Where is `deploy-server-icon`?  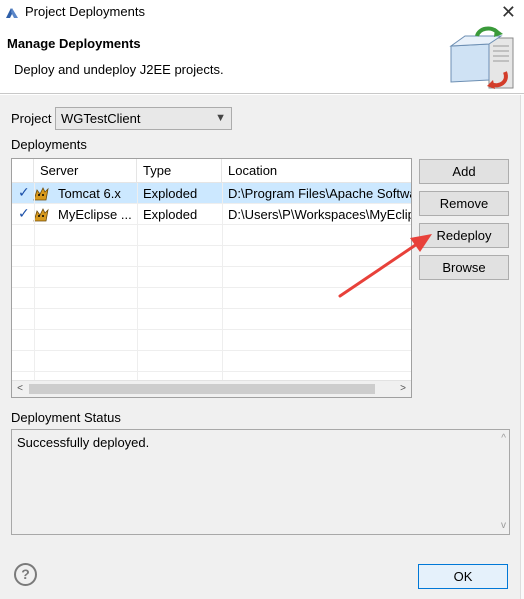 deploy-server-icon is located at coordinates (481, 57).